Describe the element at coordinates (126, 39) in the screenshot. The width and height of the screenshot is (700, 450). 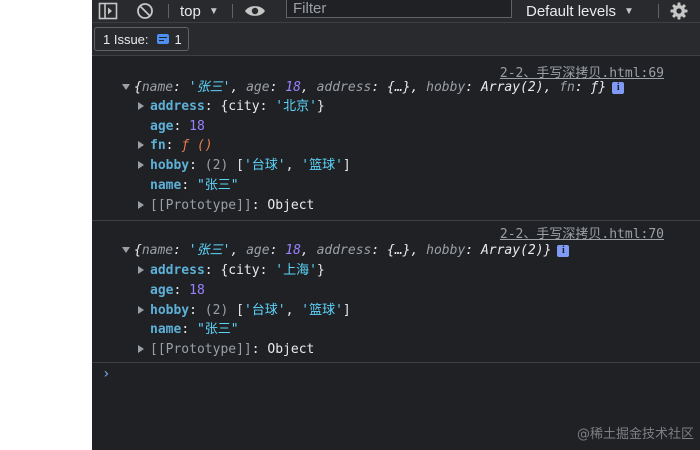
I see `issues-label: 1 Issue:` at that location.